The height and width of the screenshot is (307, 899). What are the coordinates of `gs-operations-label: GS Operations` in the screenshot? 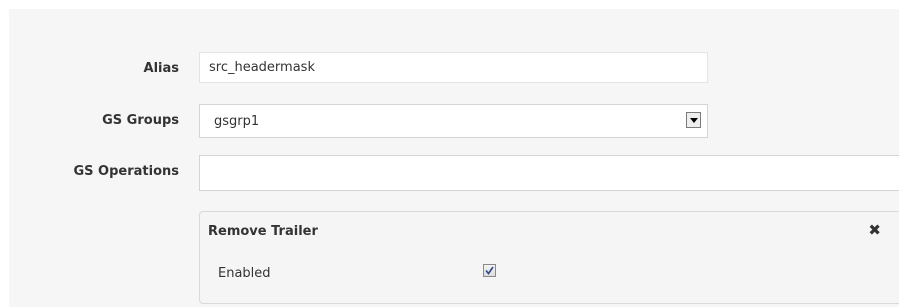 It's located at (126, 171).